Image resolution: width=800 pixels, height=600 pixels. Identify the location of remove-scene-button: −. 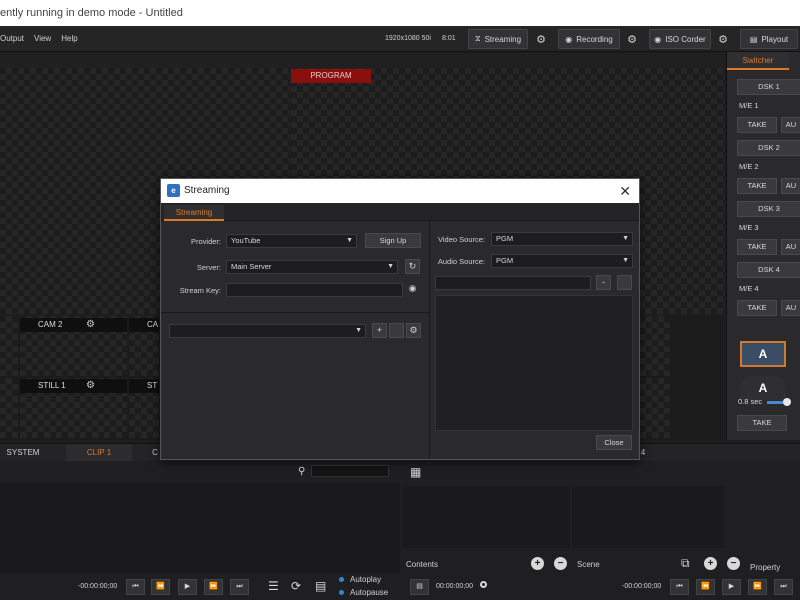
(733, 563).